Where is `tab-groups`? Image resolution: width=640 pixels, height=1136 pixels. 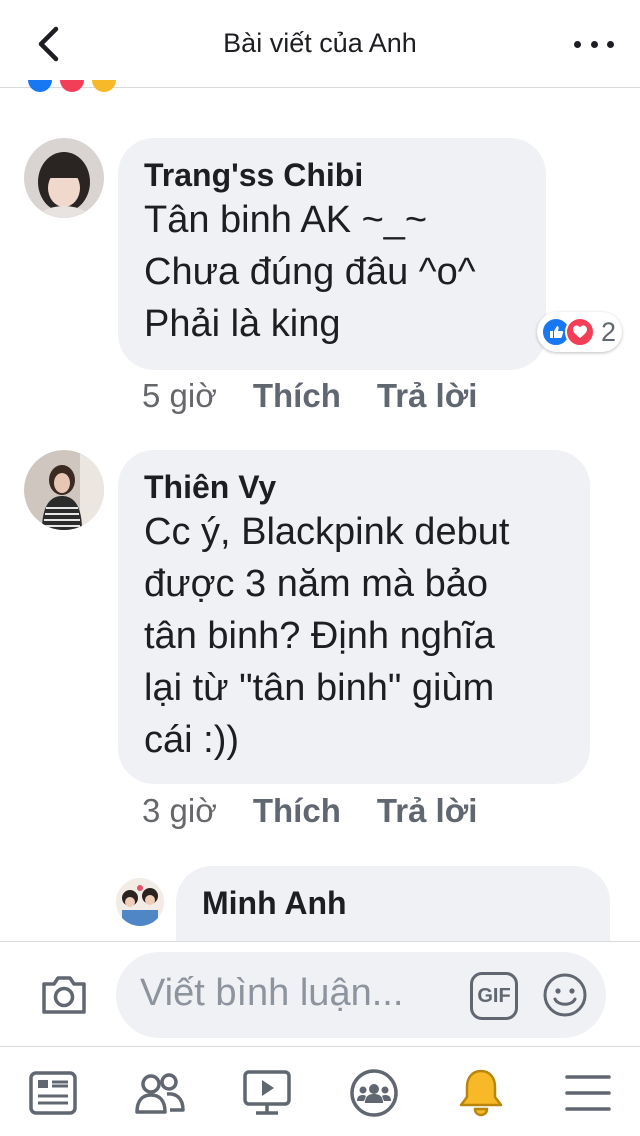 tab-groups is located at coordinates (374, 1093).